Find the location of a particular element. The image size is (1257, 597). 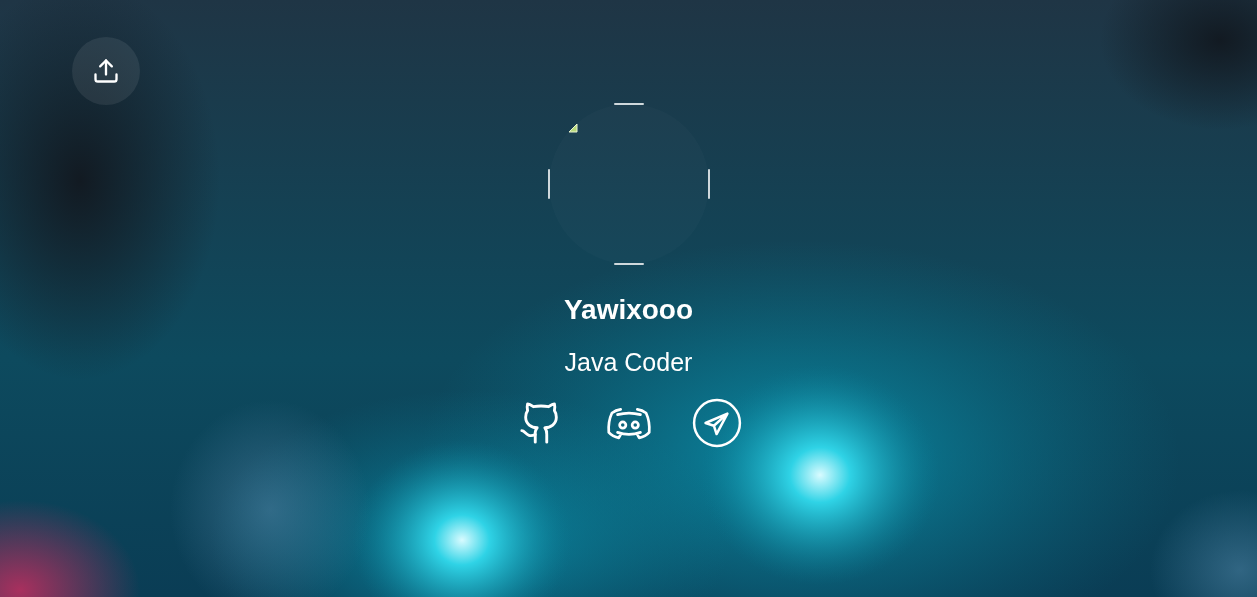

telegram-icon is located at coordinates (716, 423).